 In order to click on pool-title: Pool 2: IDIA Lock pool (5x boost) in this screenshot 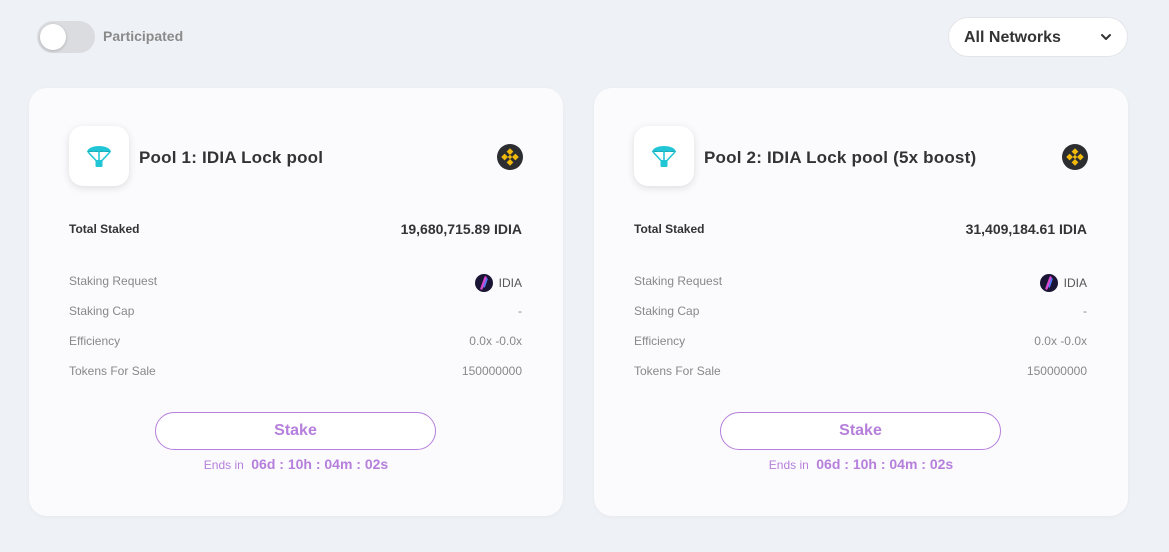, I will do `click(840, 157)`.